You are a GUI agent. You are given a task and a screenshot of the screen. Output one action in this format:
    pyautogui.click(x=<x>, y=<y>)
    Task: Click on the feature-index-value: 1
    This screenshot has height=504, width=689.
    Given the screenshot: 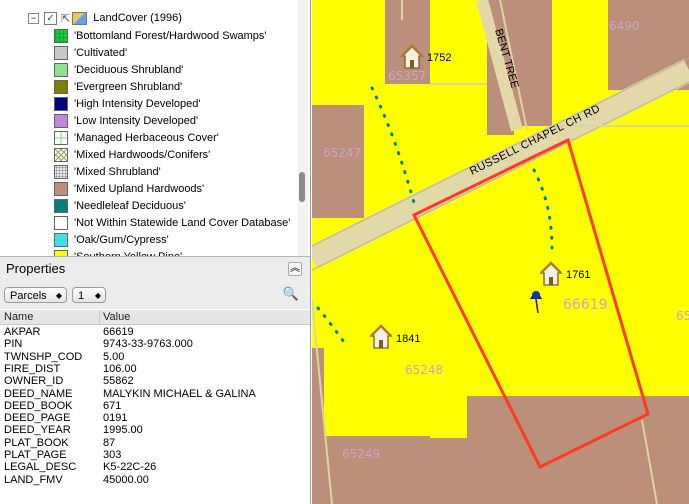 What is the action you would take?
    pyautogui.click(x=81, y=296)
    